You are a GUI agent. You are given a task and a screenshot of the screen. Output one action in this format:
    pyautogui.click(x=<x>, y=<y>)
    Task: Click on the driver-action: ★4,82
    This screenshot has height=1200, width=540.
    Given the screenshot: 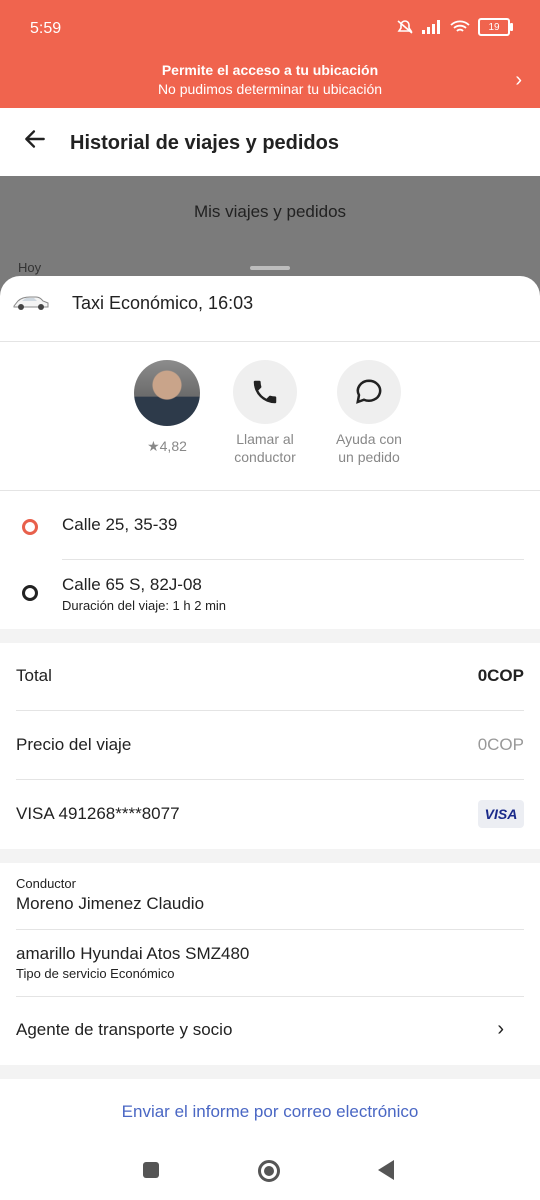 What is the action you would take?
    pyautogui.click(x=167, y=407)
    